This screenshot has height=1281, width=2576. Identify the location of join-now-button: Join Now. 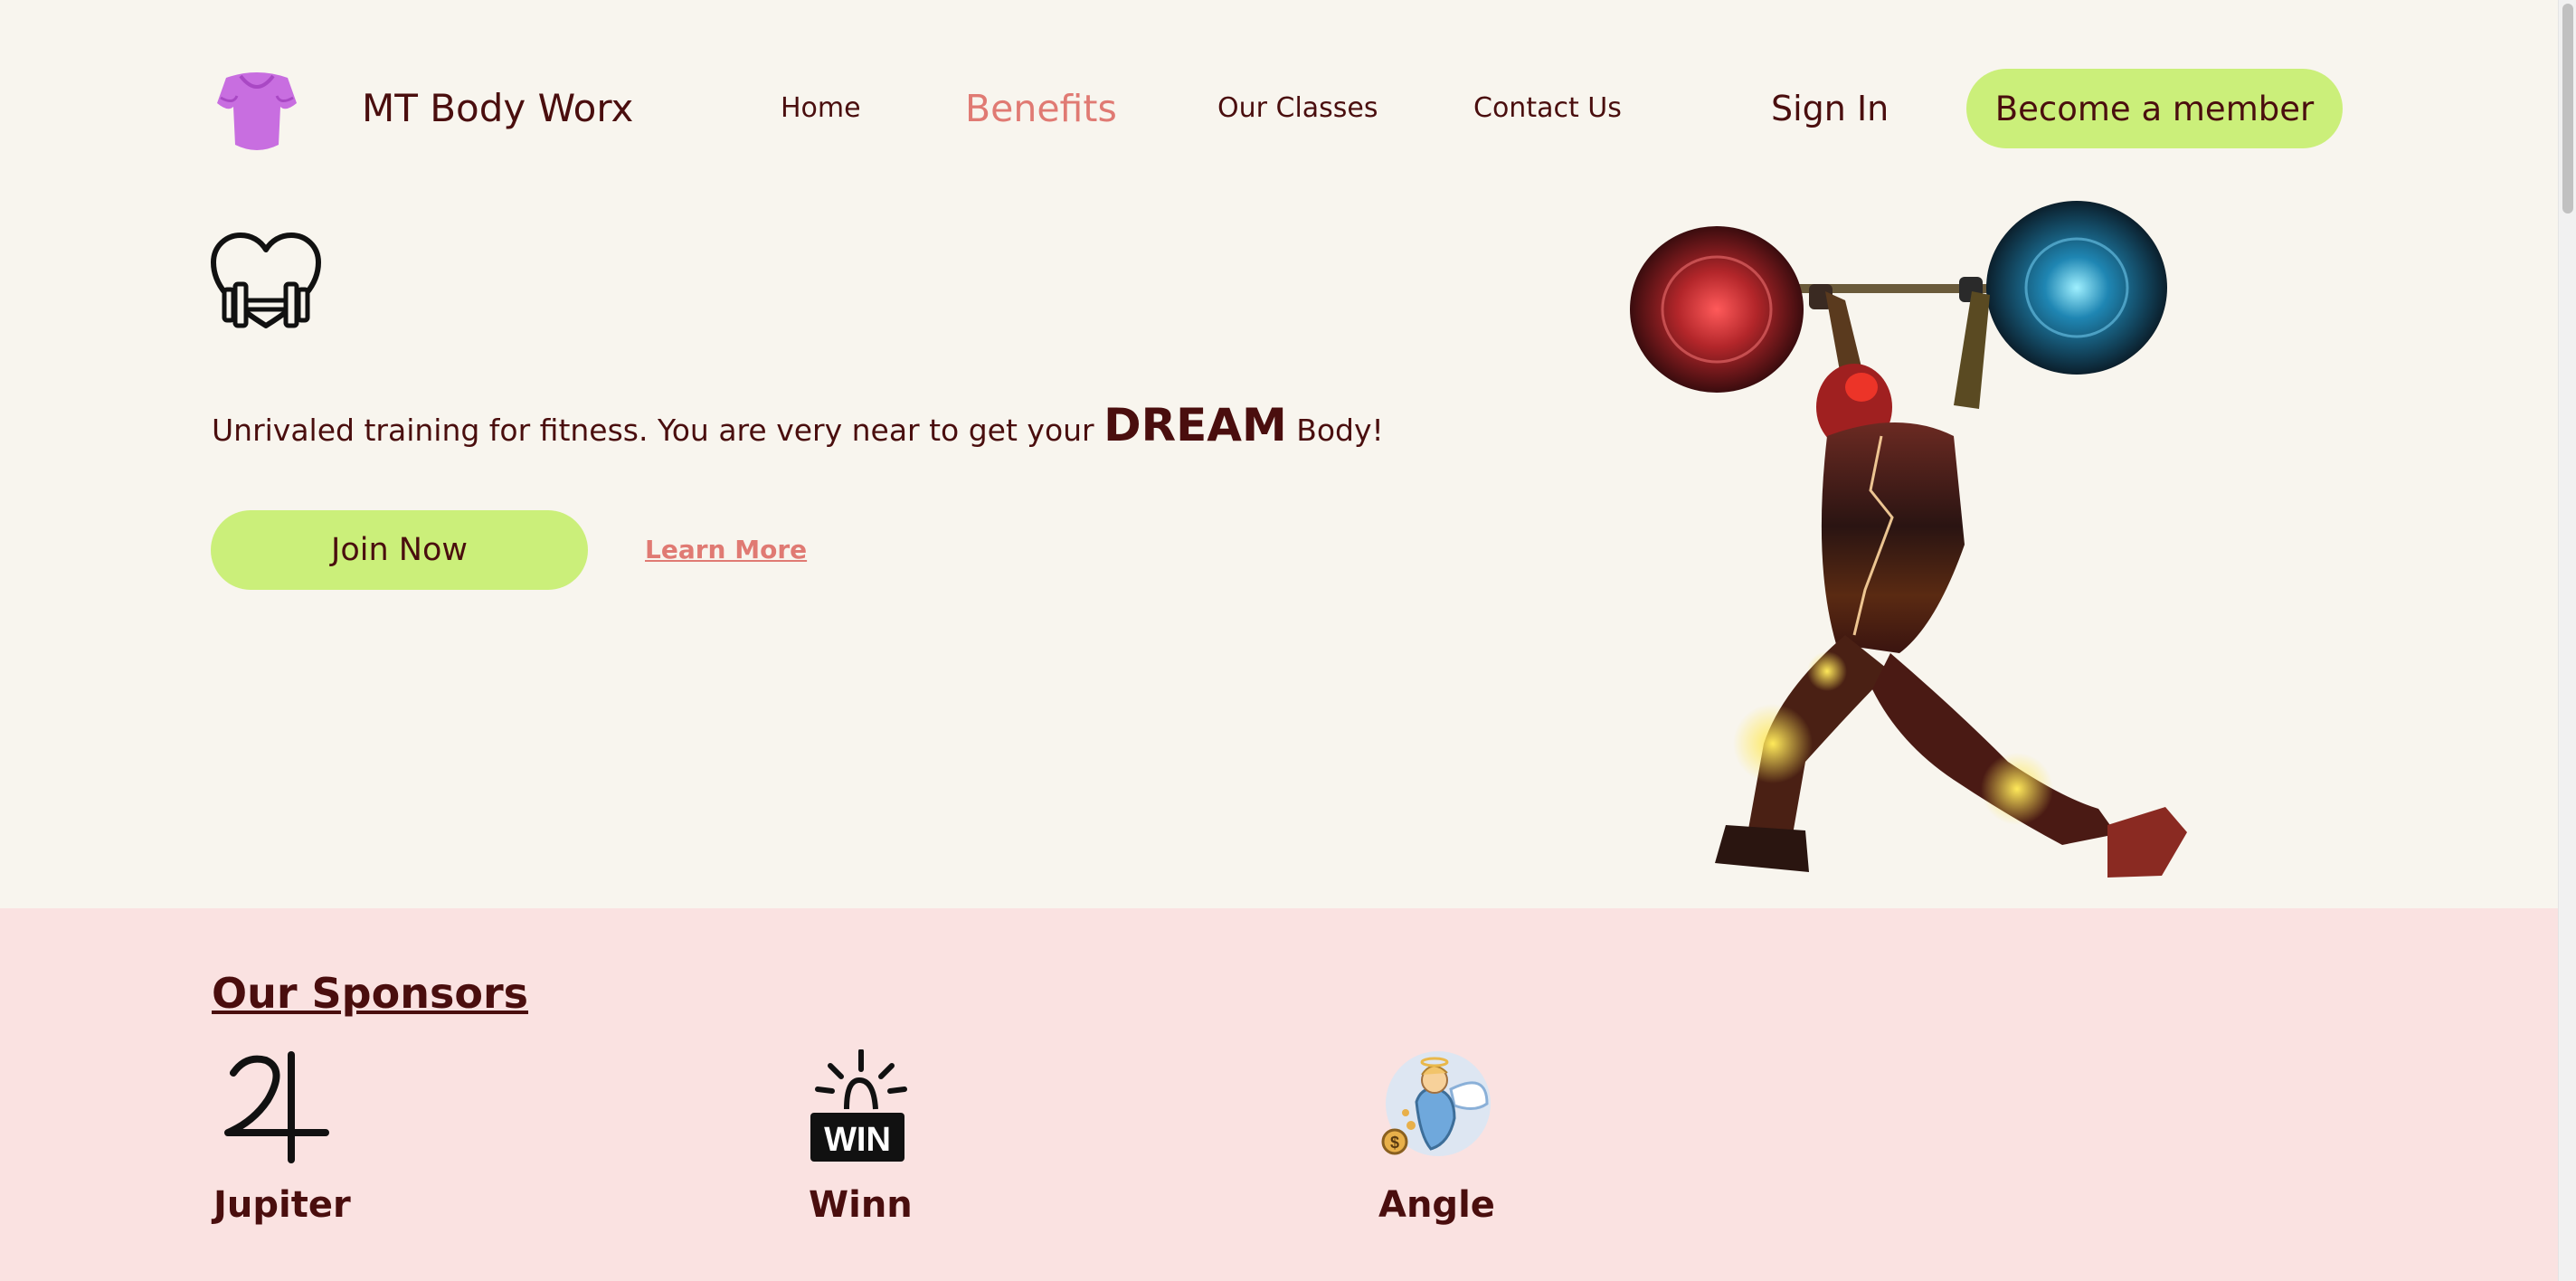
(400, 550).